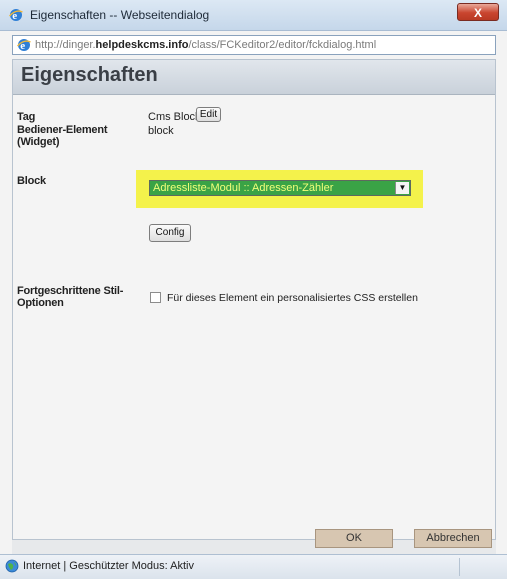 This screenshot has width=507, height=579. I want to click on config-button: Config, so click(170, 233).